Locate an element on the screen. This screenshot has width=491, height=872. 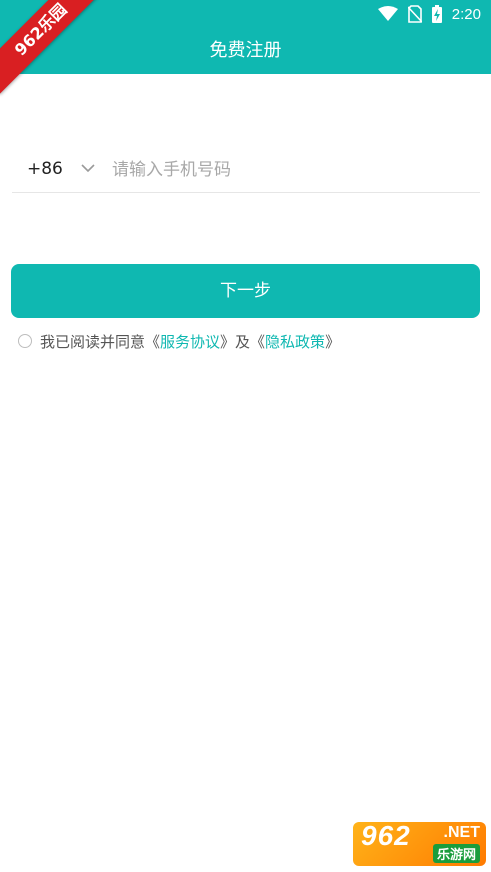
chevron-down-icon is located at coordinates (88, 168).